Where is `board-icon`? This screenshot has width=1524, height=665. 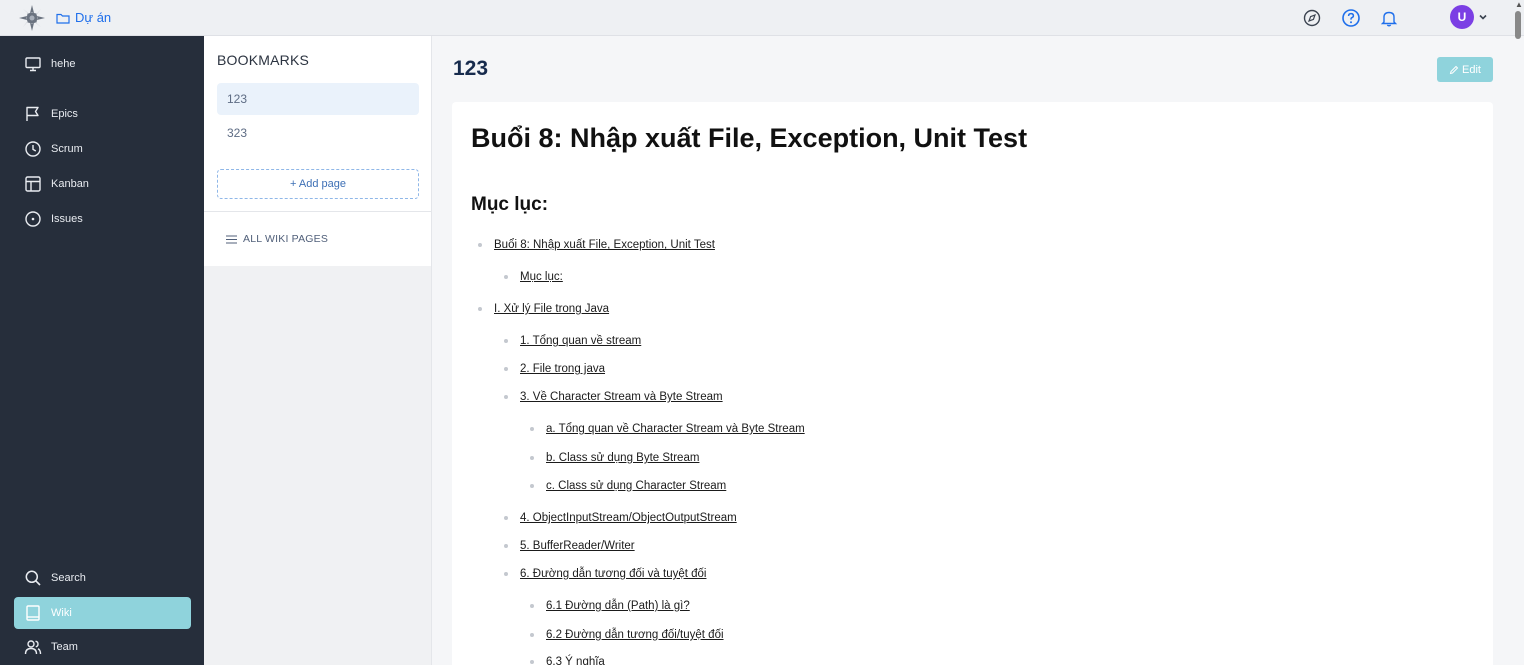
board-icon is located at coordinates (33, 184).